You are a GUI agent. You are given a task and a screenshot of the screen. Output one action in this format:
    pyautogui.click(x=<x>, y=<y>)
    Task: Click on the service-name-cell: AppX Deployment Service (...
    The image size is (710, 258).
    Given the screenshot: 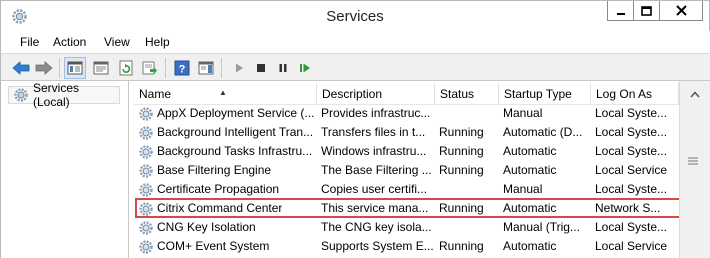 What is the action you would take?
    pyautogui.click(x=227, y=113)
    